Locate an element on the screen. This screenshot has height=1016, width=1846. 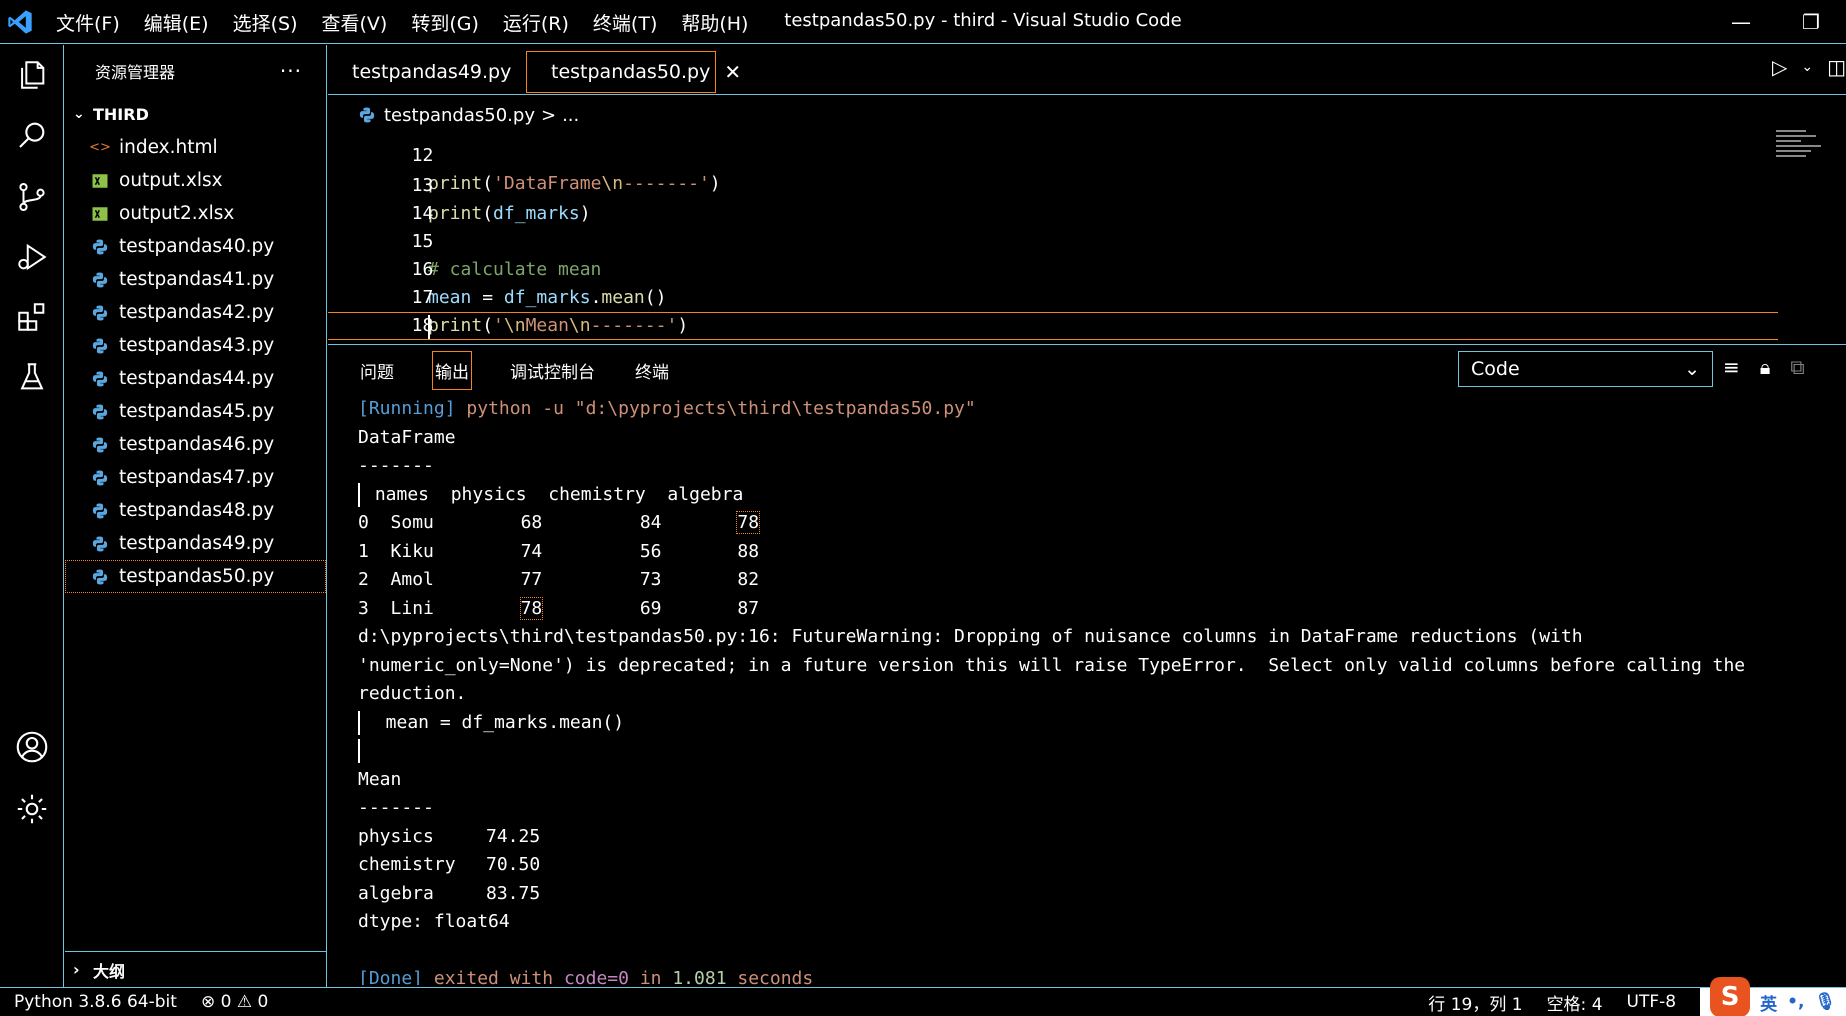
problems-count: ⊗ 0 ⚠ 0 is located at coordinates (234, 1002).